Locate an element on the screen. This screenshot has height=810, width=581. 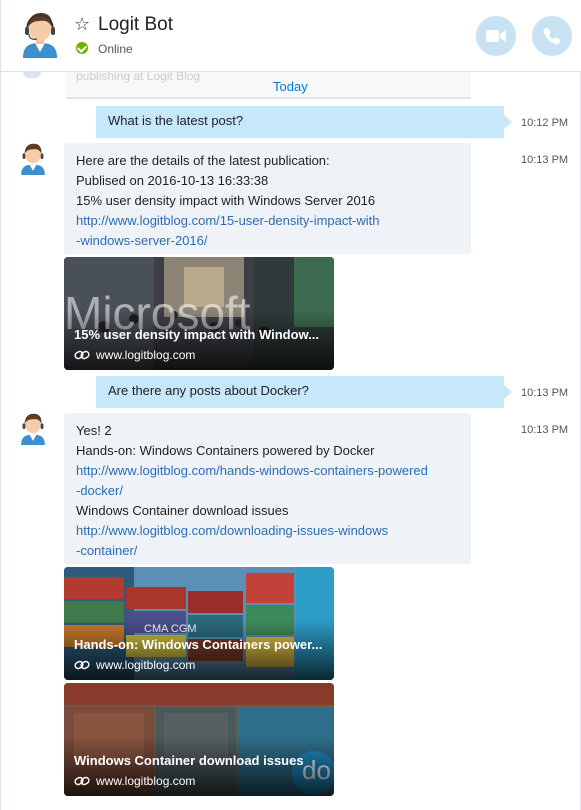
bot-avatar is located at coordinates (40, 35).